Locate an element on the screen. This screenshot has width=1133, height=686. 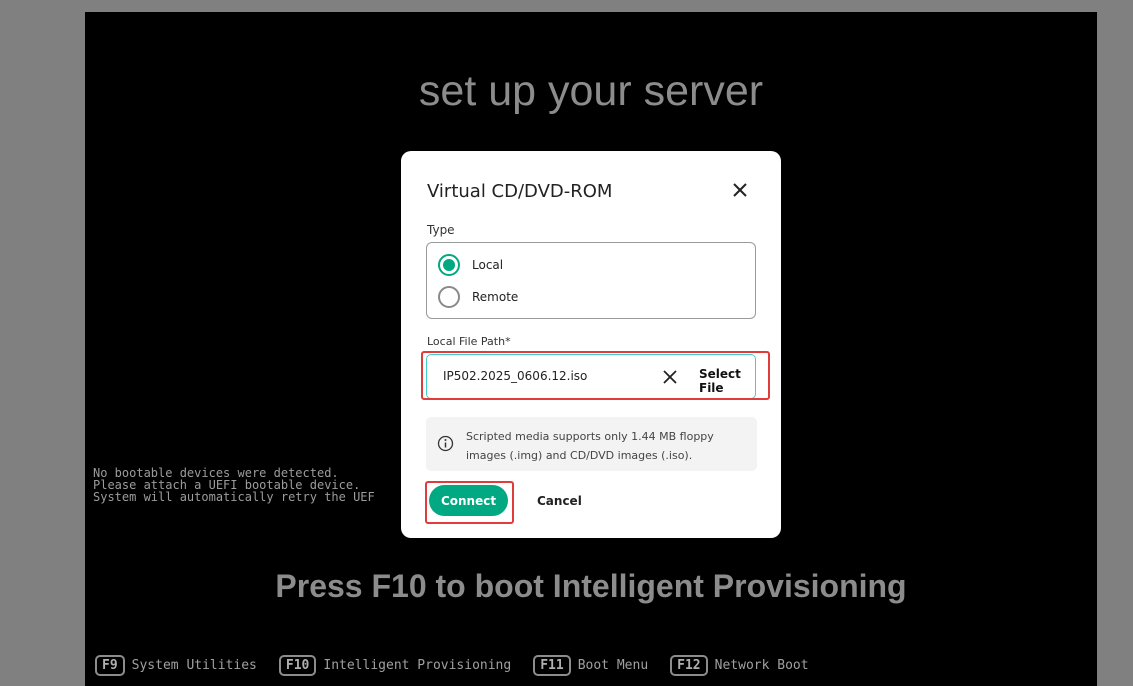
fkey-label-system-utilities: System Utilities is located at coordinates (194, 665).